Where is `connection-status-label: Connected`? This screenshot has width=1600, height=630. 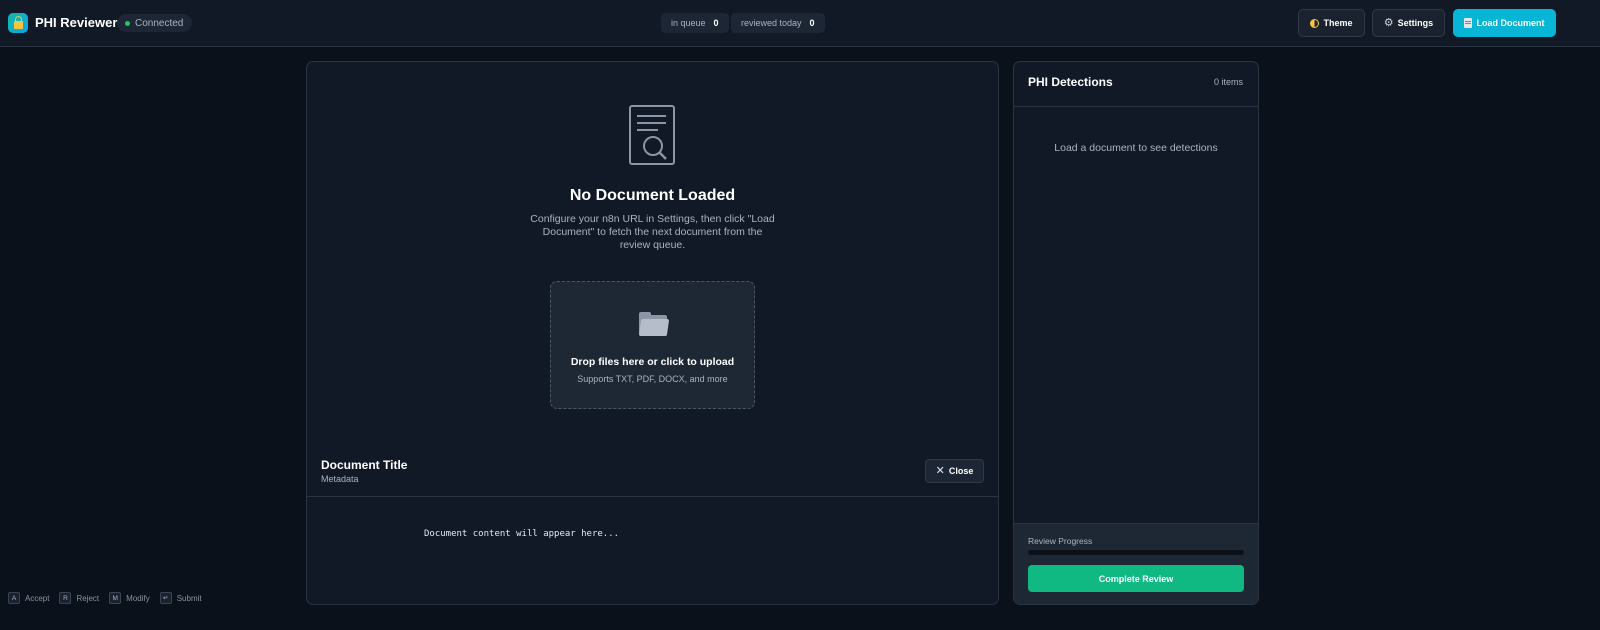
connection-status-label: Connected is located at coordinates (159, 23).